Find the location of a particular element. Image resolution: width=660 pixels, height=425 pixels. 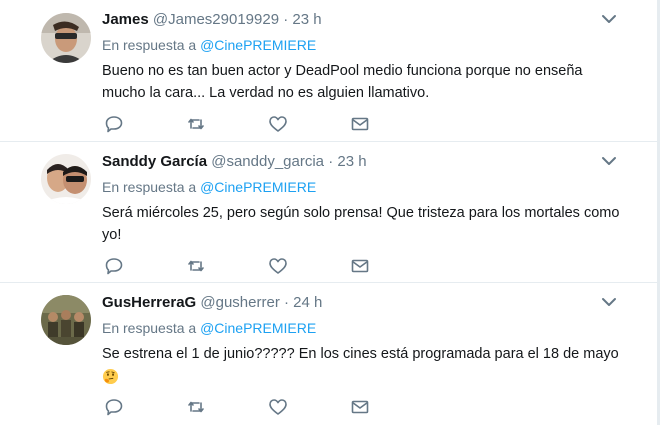

user-handle: @James29019929 is located at coordinates (216, 19).